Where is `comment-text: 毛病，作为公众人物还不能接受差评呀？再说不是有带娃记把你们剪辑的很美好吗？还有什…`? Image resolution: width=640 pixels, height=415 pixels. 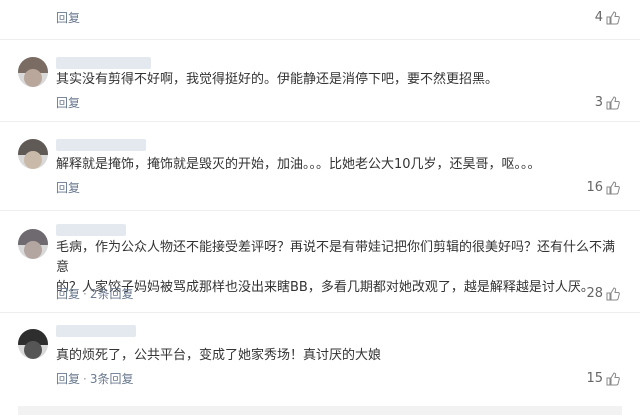 comment-text: 毛病，作为公众人物还不能接受差评呀？再说不是有带娃记把你们剪辑的很美好吗？还有什… is located at coordinates (336, 268).